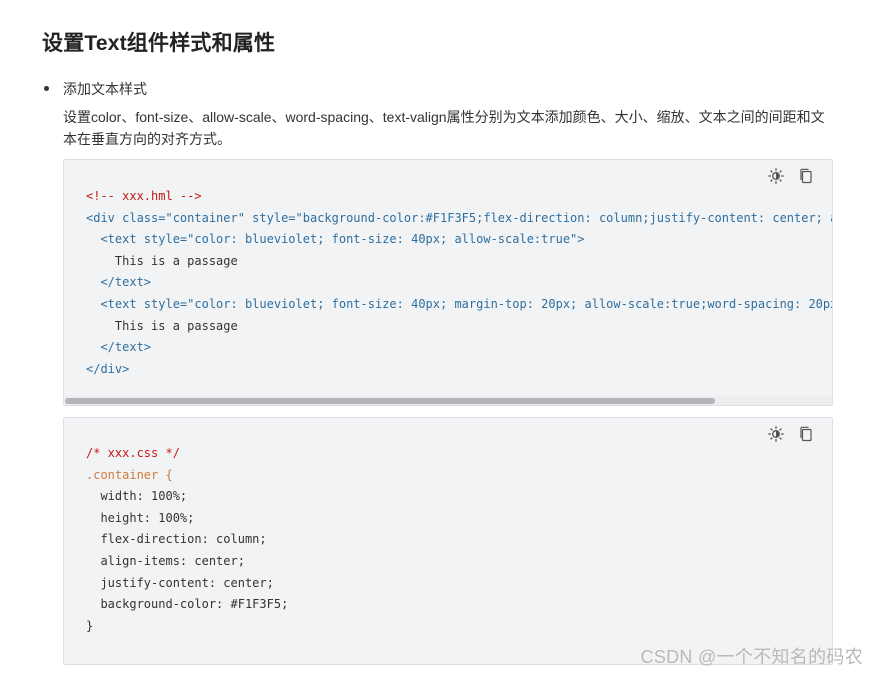  What do you see at coordinates (144, 196) in the screenshot?
I see `code-line: <!-- xxx.hml -->` at bounding box center [144, 196].